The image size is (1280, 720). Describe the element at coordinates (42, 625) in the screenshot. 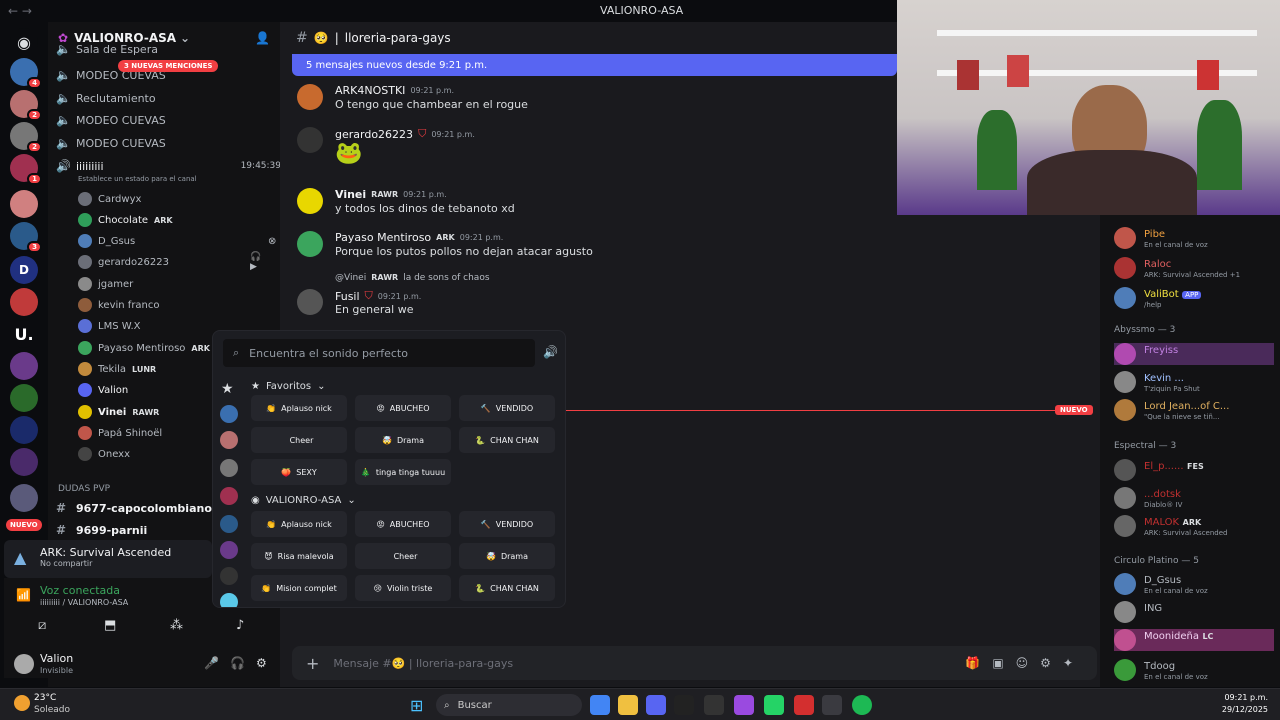

I see `camera-off-icon: ⧄` at that location.